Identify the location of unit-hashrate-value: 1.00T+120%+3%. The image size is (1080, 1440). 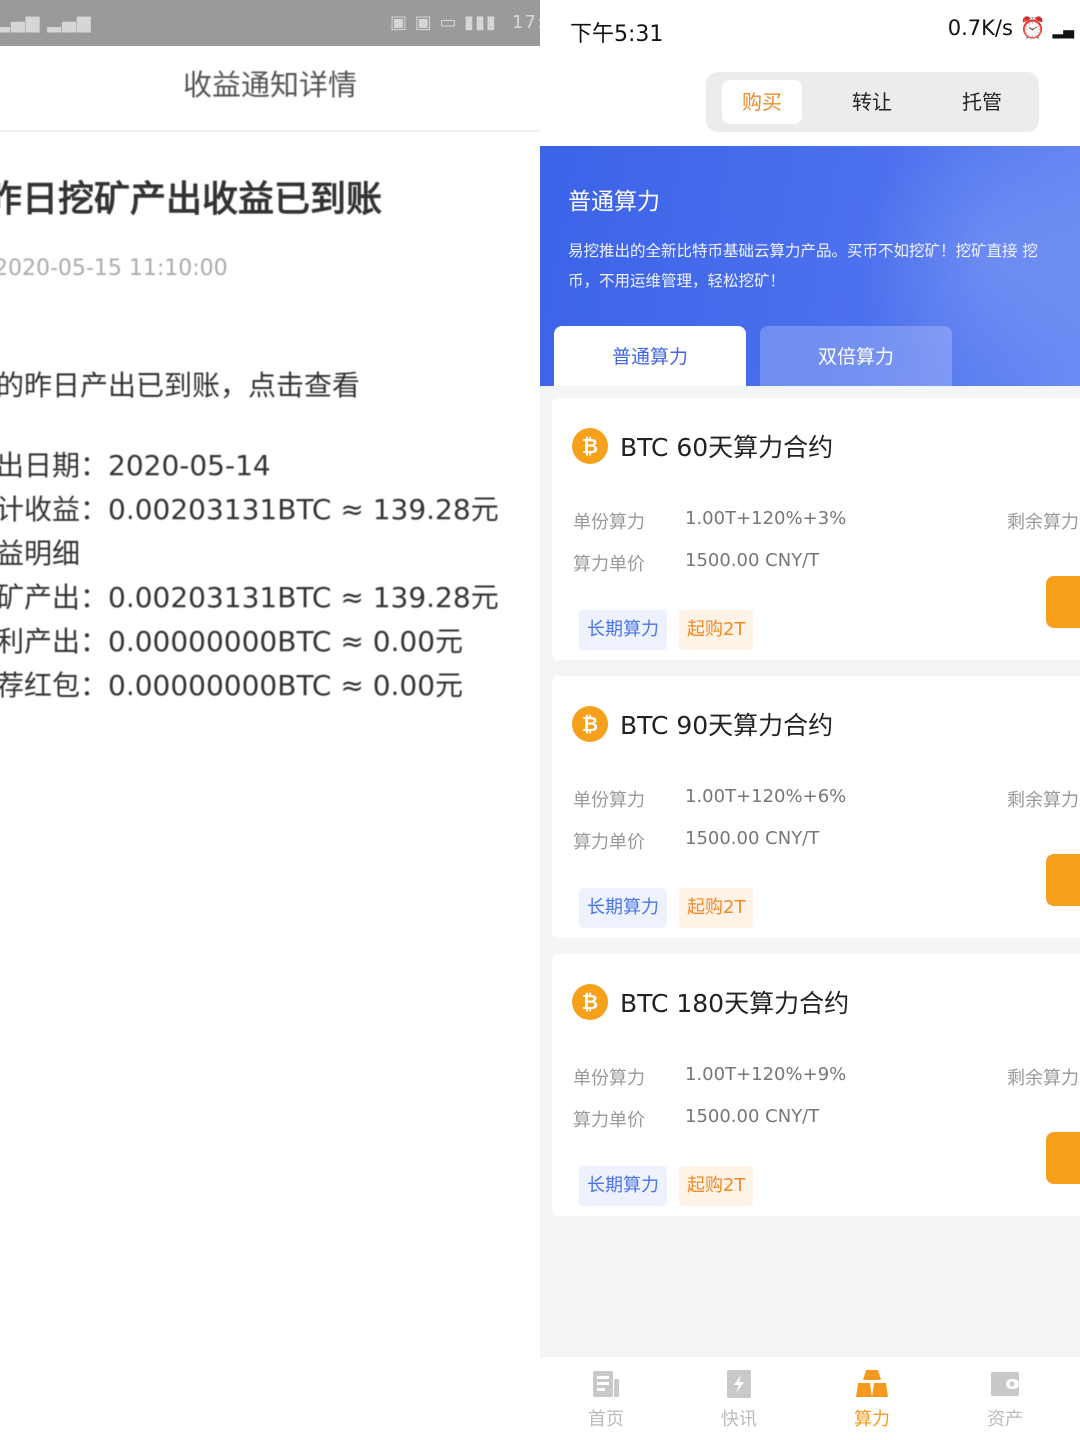
(766, 518).